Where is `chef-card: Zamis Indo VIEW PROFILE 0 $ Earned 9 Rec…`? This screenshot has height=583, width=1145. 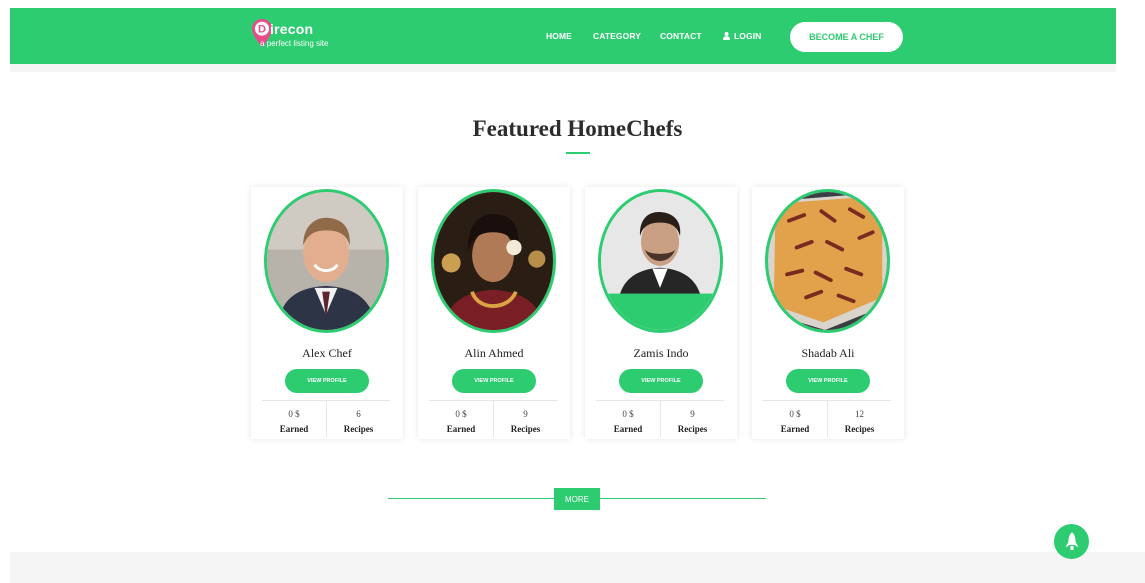
chef-card: Zamis Indo VIEW PROFILE 0 $ Earned 9 Rec… is located at coordinates (661, 313).